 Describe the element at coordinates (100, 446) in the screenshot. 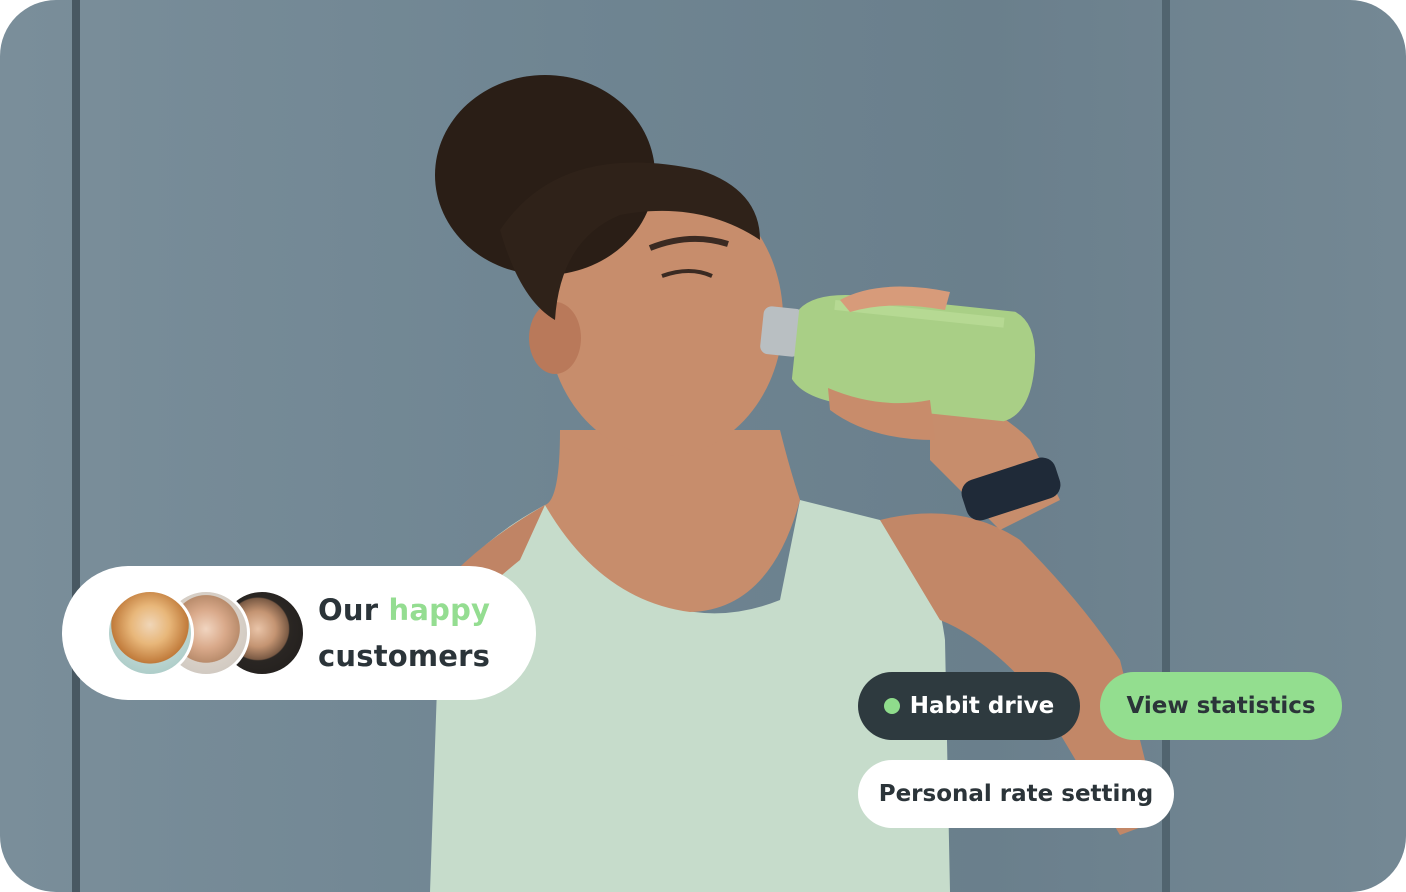

I see `wall-panel-shade` at that location.